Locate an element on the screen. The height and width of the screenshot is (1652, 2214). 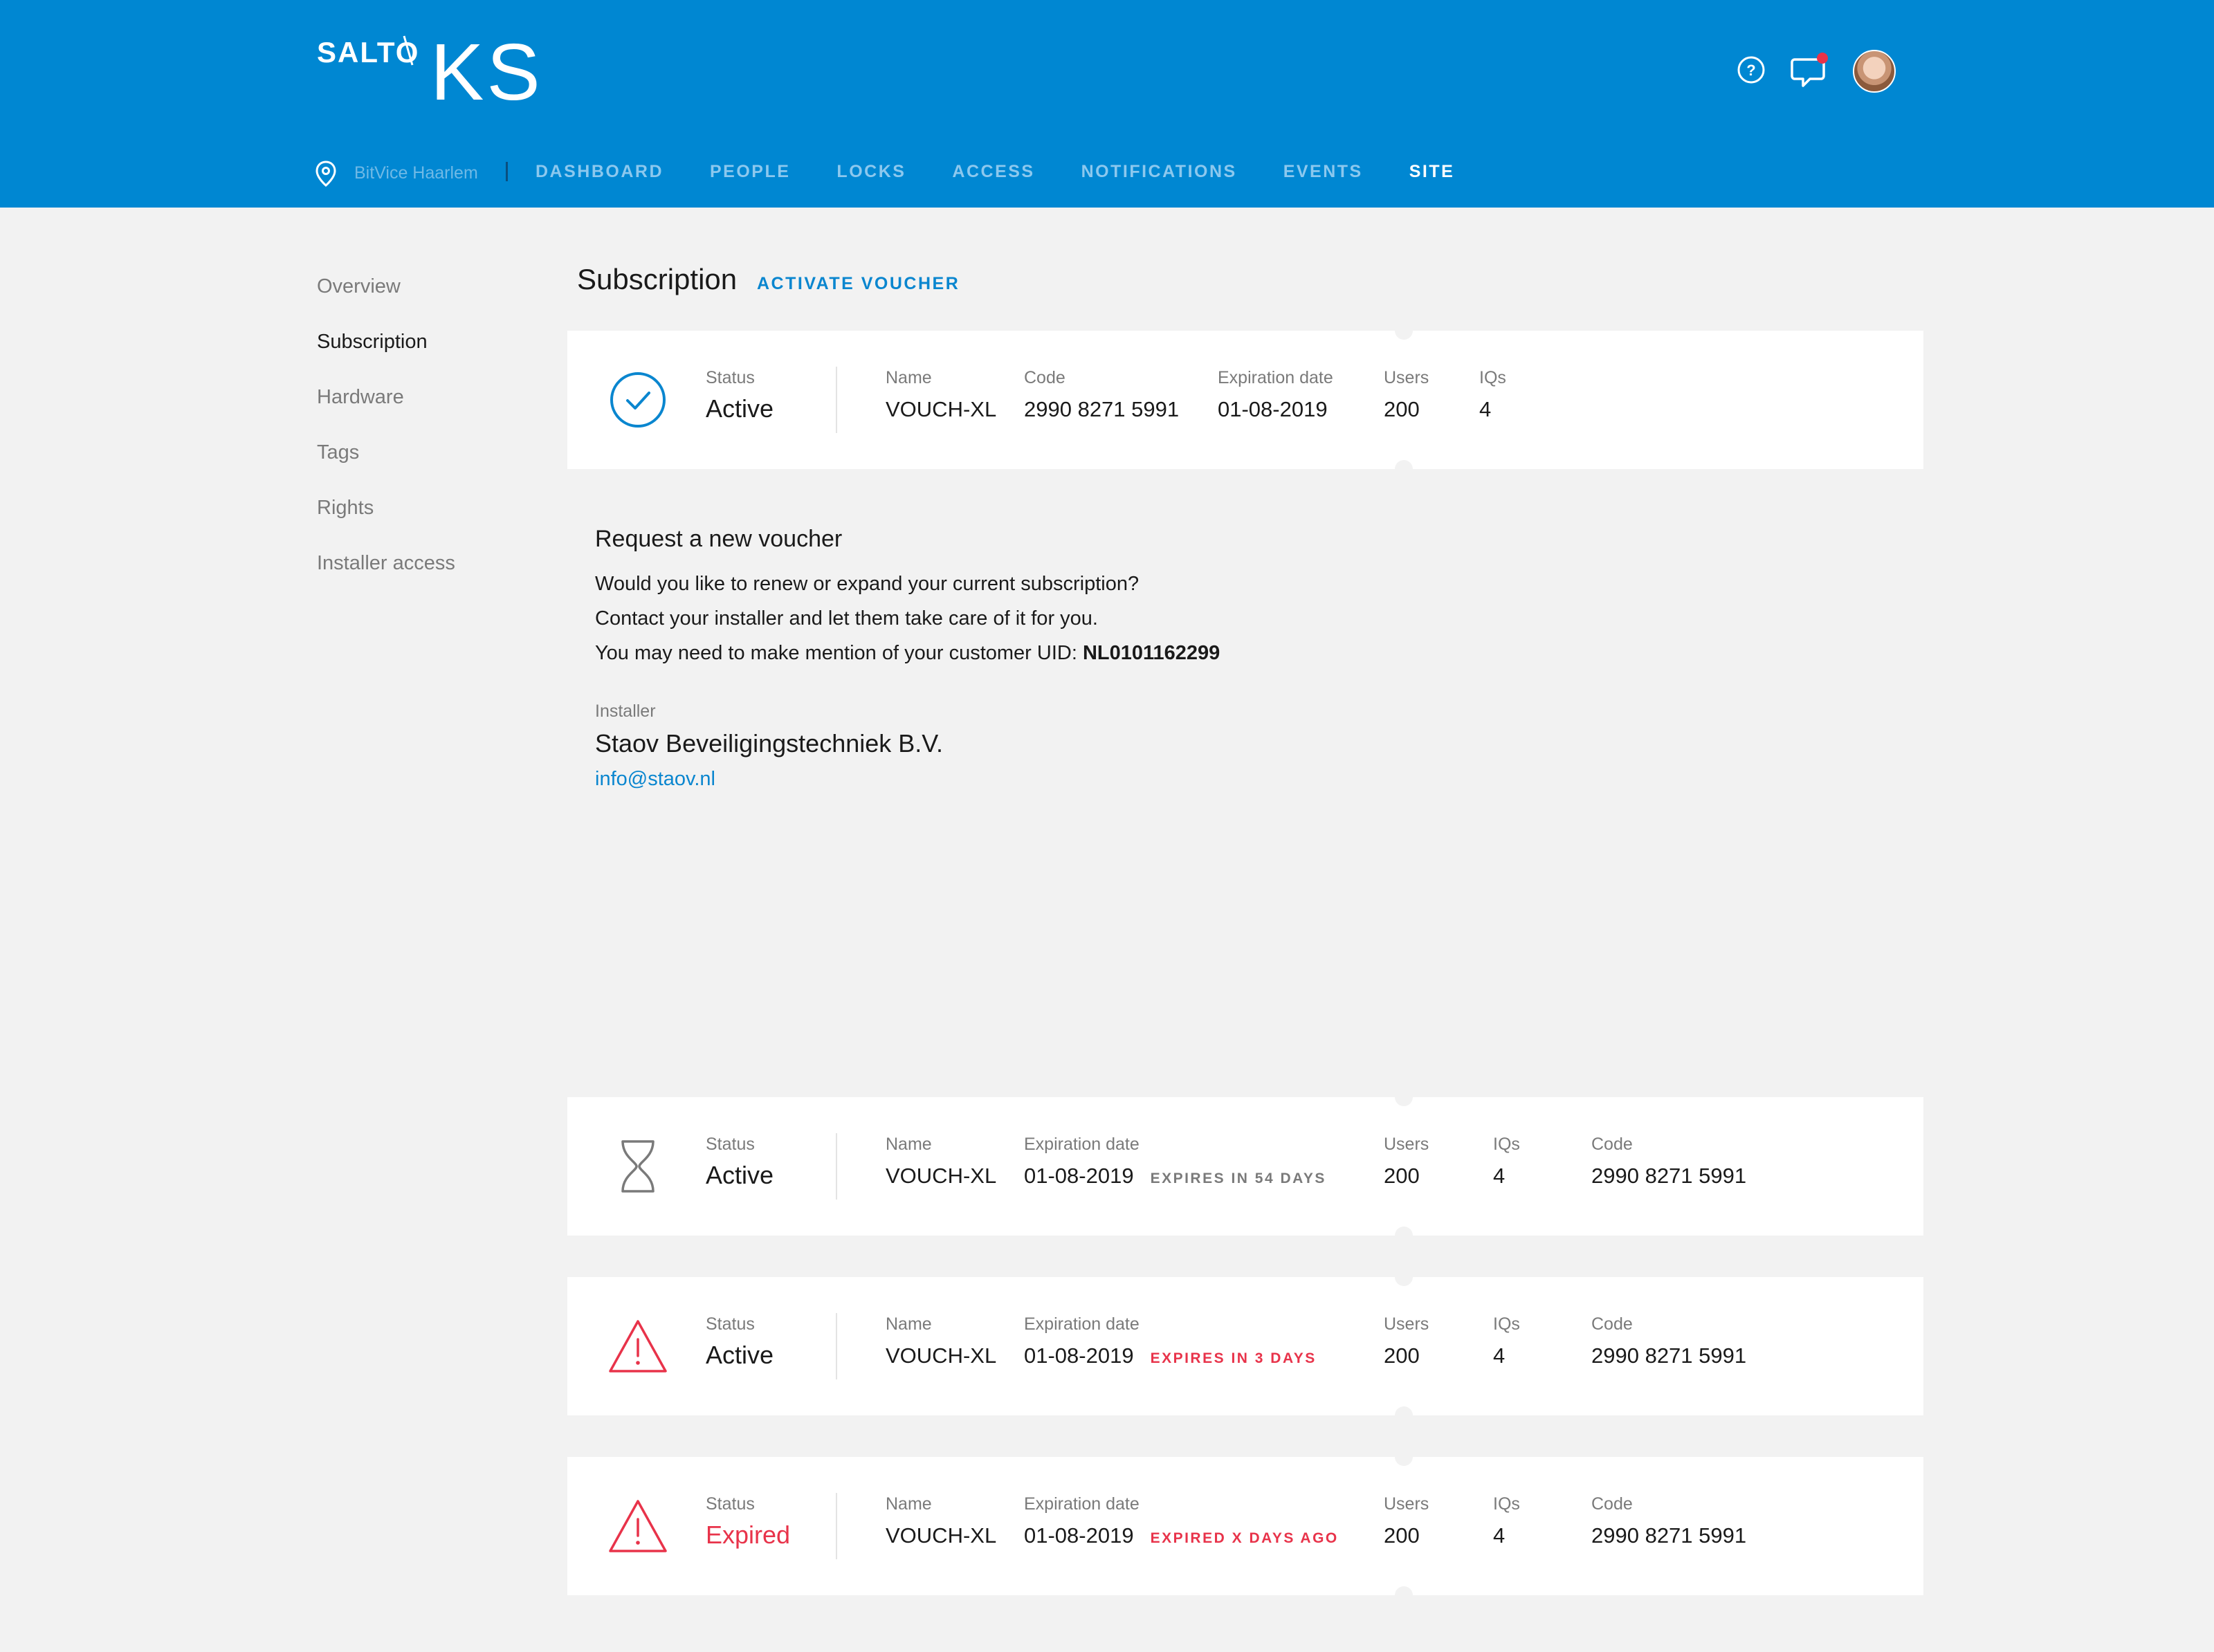
logo-slash is located at coordinates (408, 50).